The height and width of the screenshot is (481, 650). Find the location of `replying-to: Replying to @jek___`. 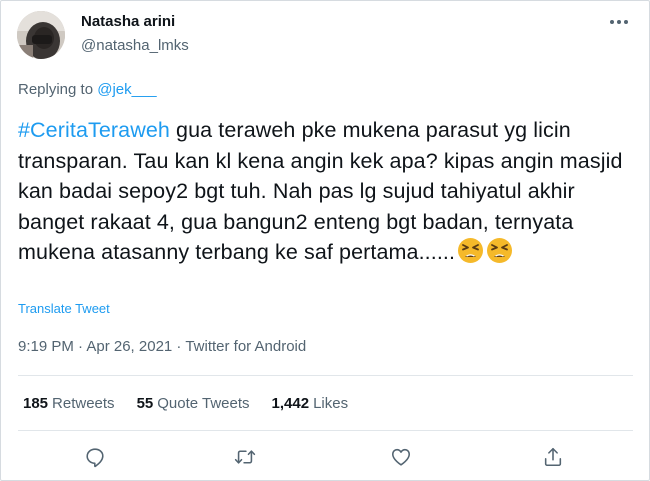

replying-to: Replying to @jek___ is located at coordinates (87, 89).